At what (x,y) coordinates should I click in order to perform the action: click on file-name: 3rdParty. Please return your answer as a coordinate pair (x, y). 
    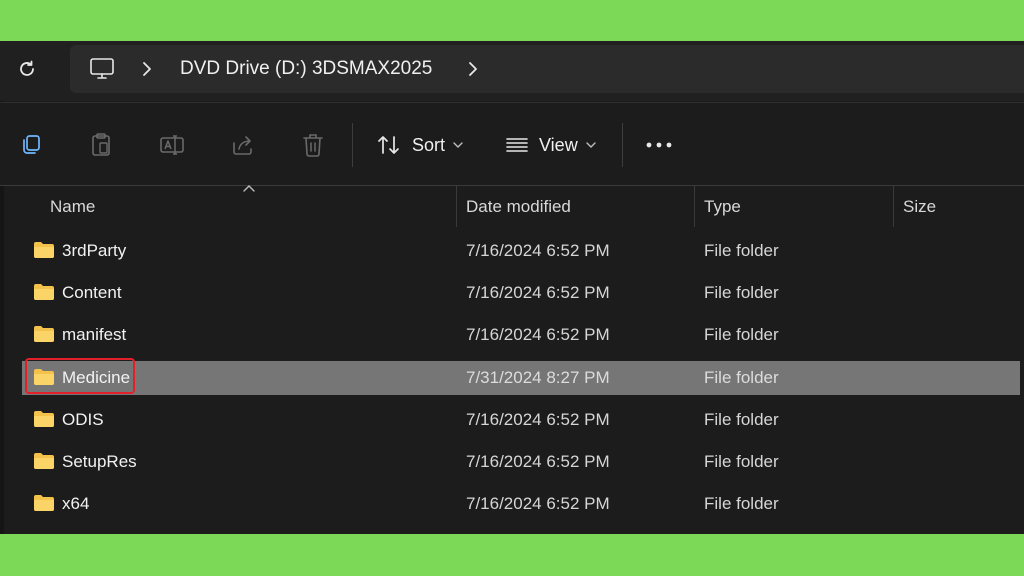
    Looking at the image, I should click on (94, 250).